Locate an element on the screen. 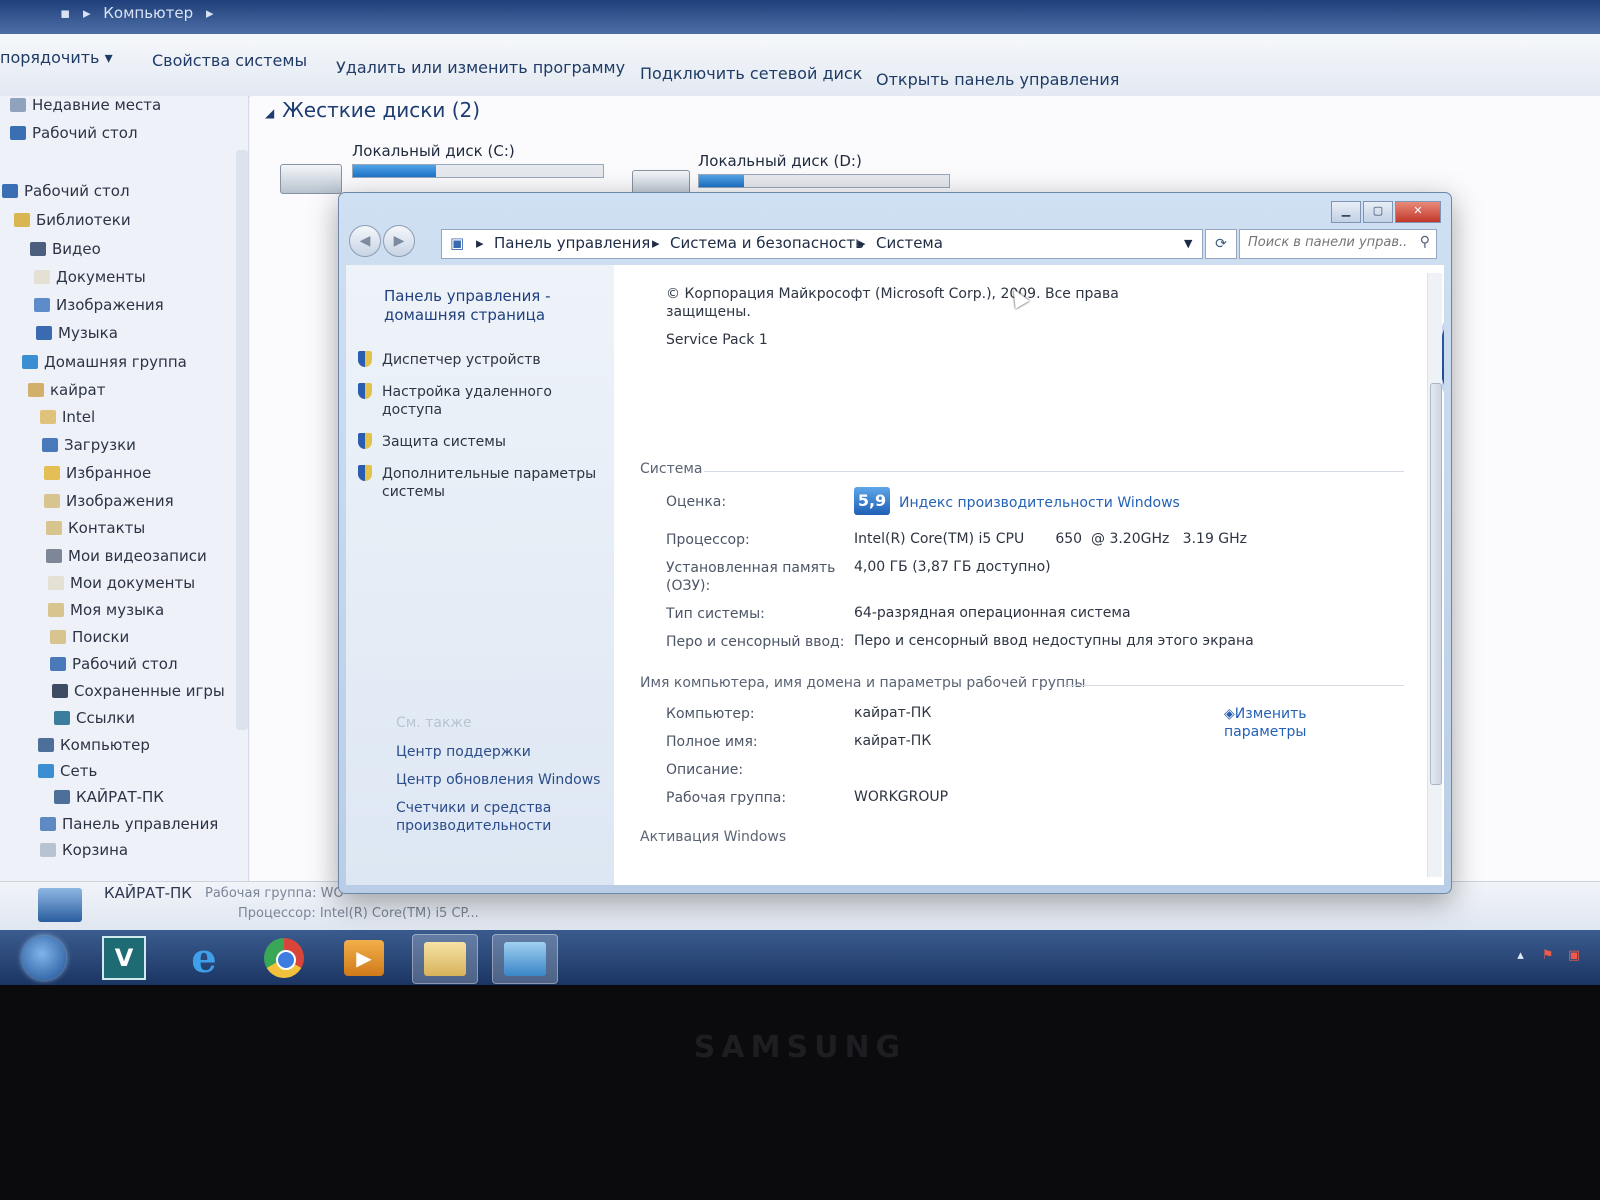 The width and height of the screenshot is (1600, 1200). nav-documents: Документы is located at coordinates (90, 277).